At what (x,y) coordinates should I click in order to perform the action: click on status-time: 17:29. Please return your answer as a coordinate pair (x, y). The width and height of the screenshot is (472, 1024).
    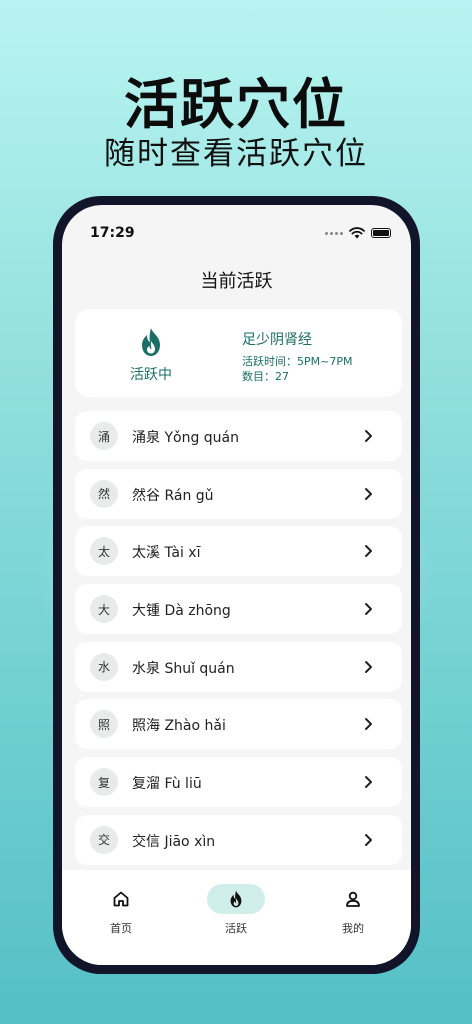
    Looking at the image, I should click on (112, 233).